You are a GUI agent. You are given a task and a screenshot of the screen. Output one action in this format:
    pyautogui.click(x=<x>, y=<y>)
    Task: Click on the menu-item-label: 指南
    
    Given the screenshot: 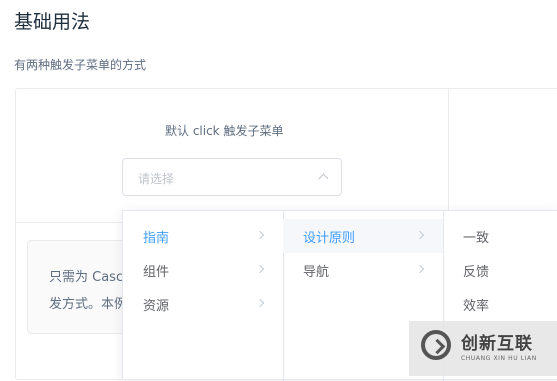 What is the action you would take?
    pyautogui.click(x=156, y=238)
    